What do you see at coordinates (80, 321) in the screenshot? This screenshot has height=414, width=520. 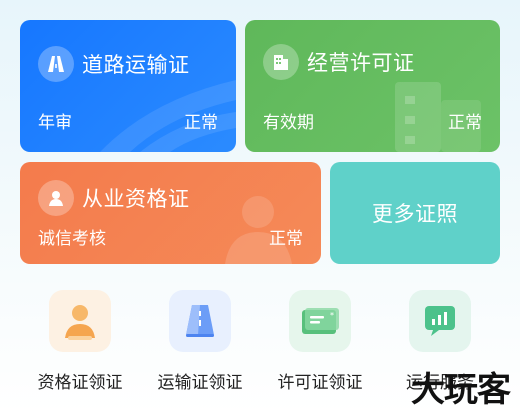 I see `person-certificate-icon` at bounding box center [80, 321].